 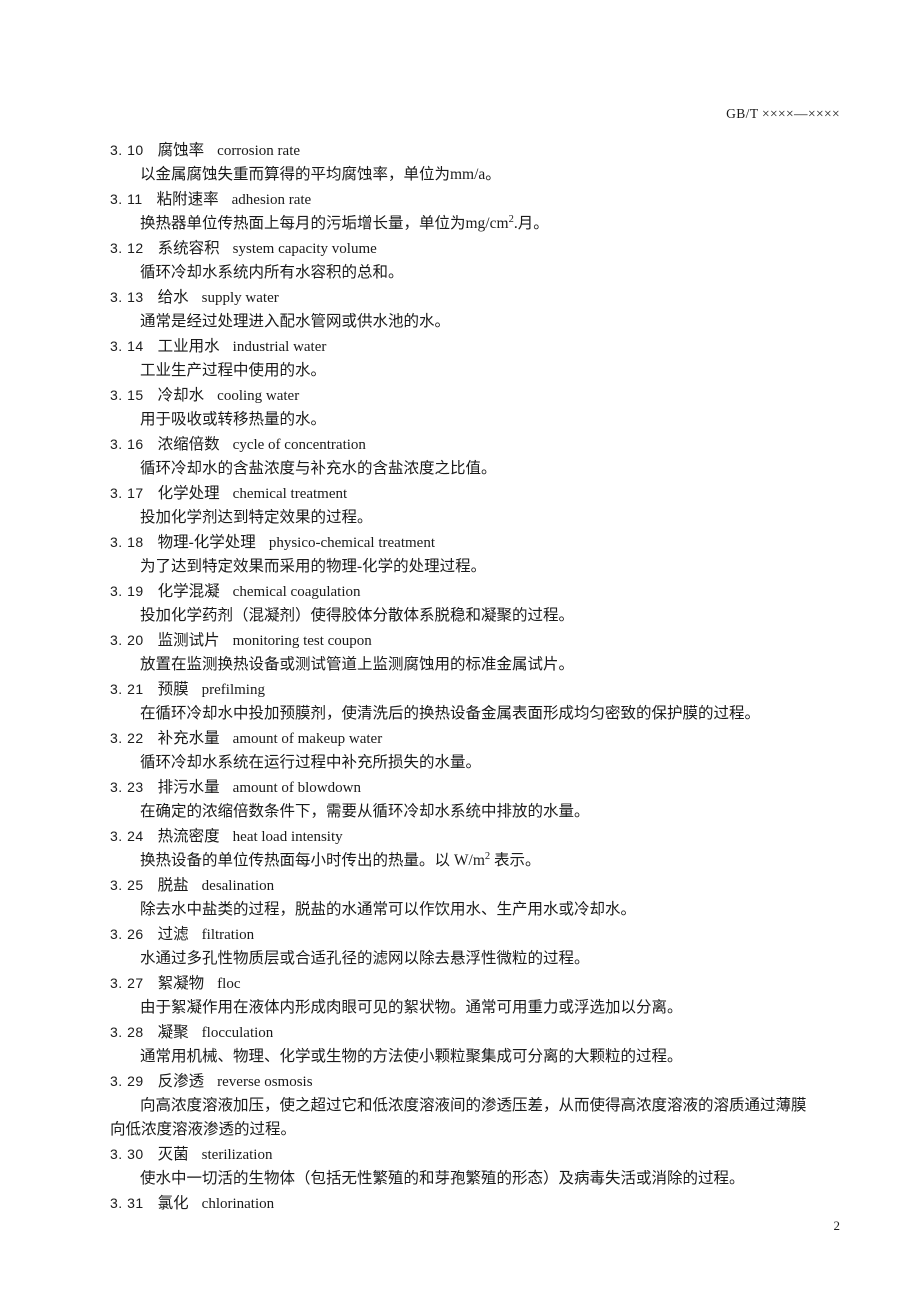 What do you see at coordinates (187, 199) in the screenshot?
I see `term-chinese: 粘附速率` at bounding box center [187, 199].